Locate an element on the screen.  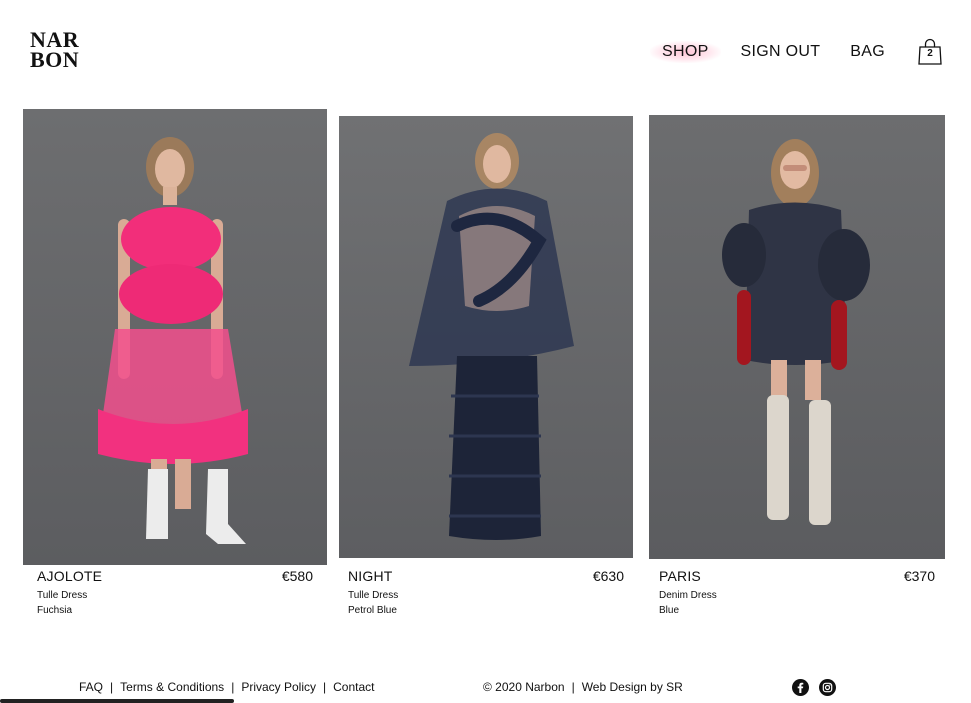
copyright-text: © 2020 Narbon is located at coordinates (524, 687).